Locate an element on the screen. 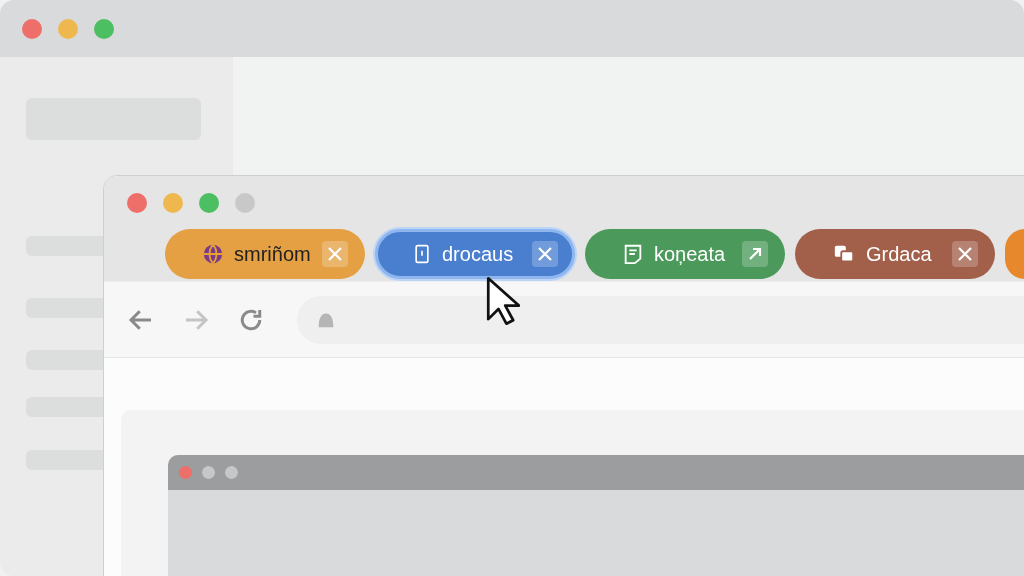  note-icon is located at coordinates (633, 254).